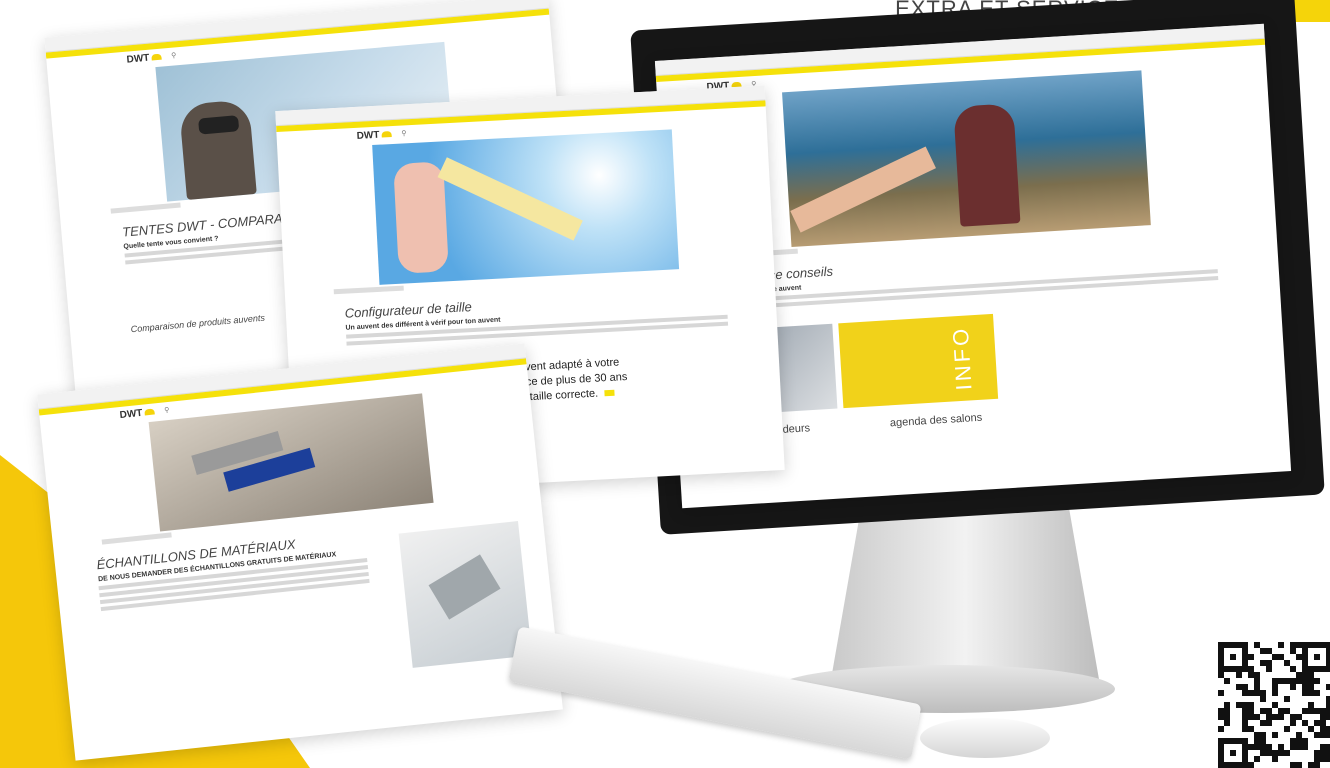 The height and width of the screenshot is (768, 1330). Describe the element at coordinates (987, 165) in the screenshot. I see `hiker` at that location.